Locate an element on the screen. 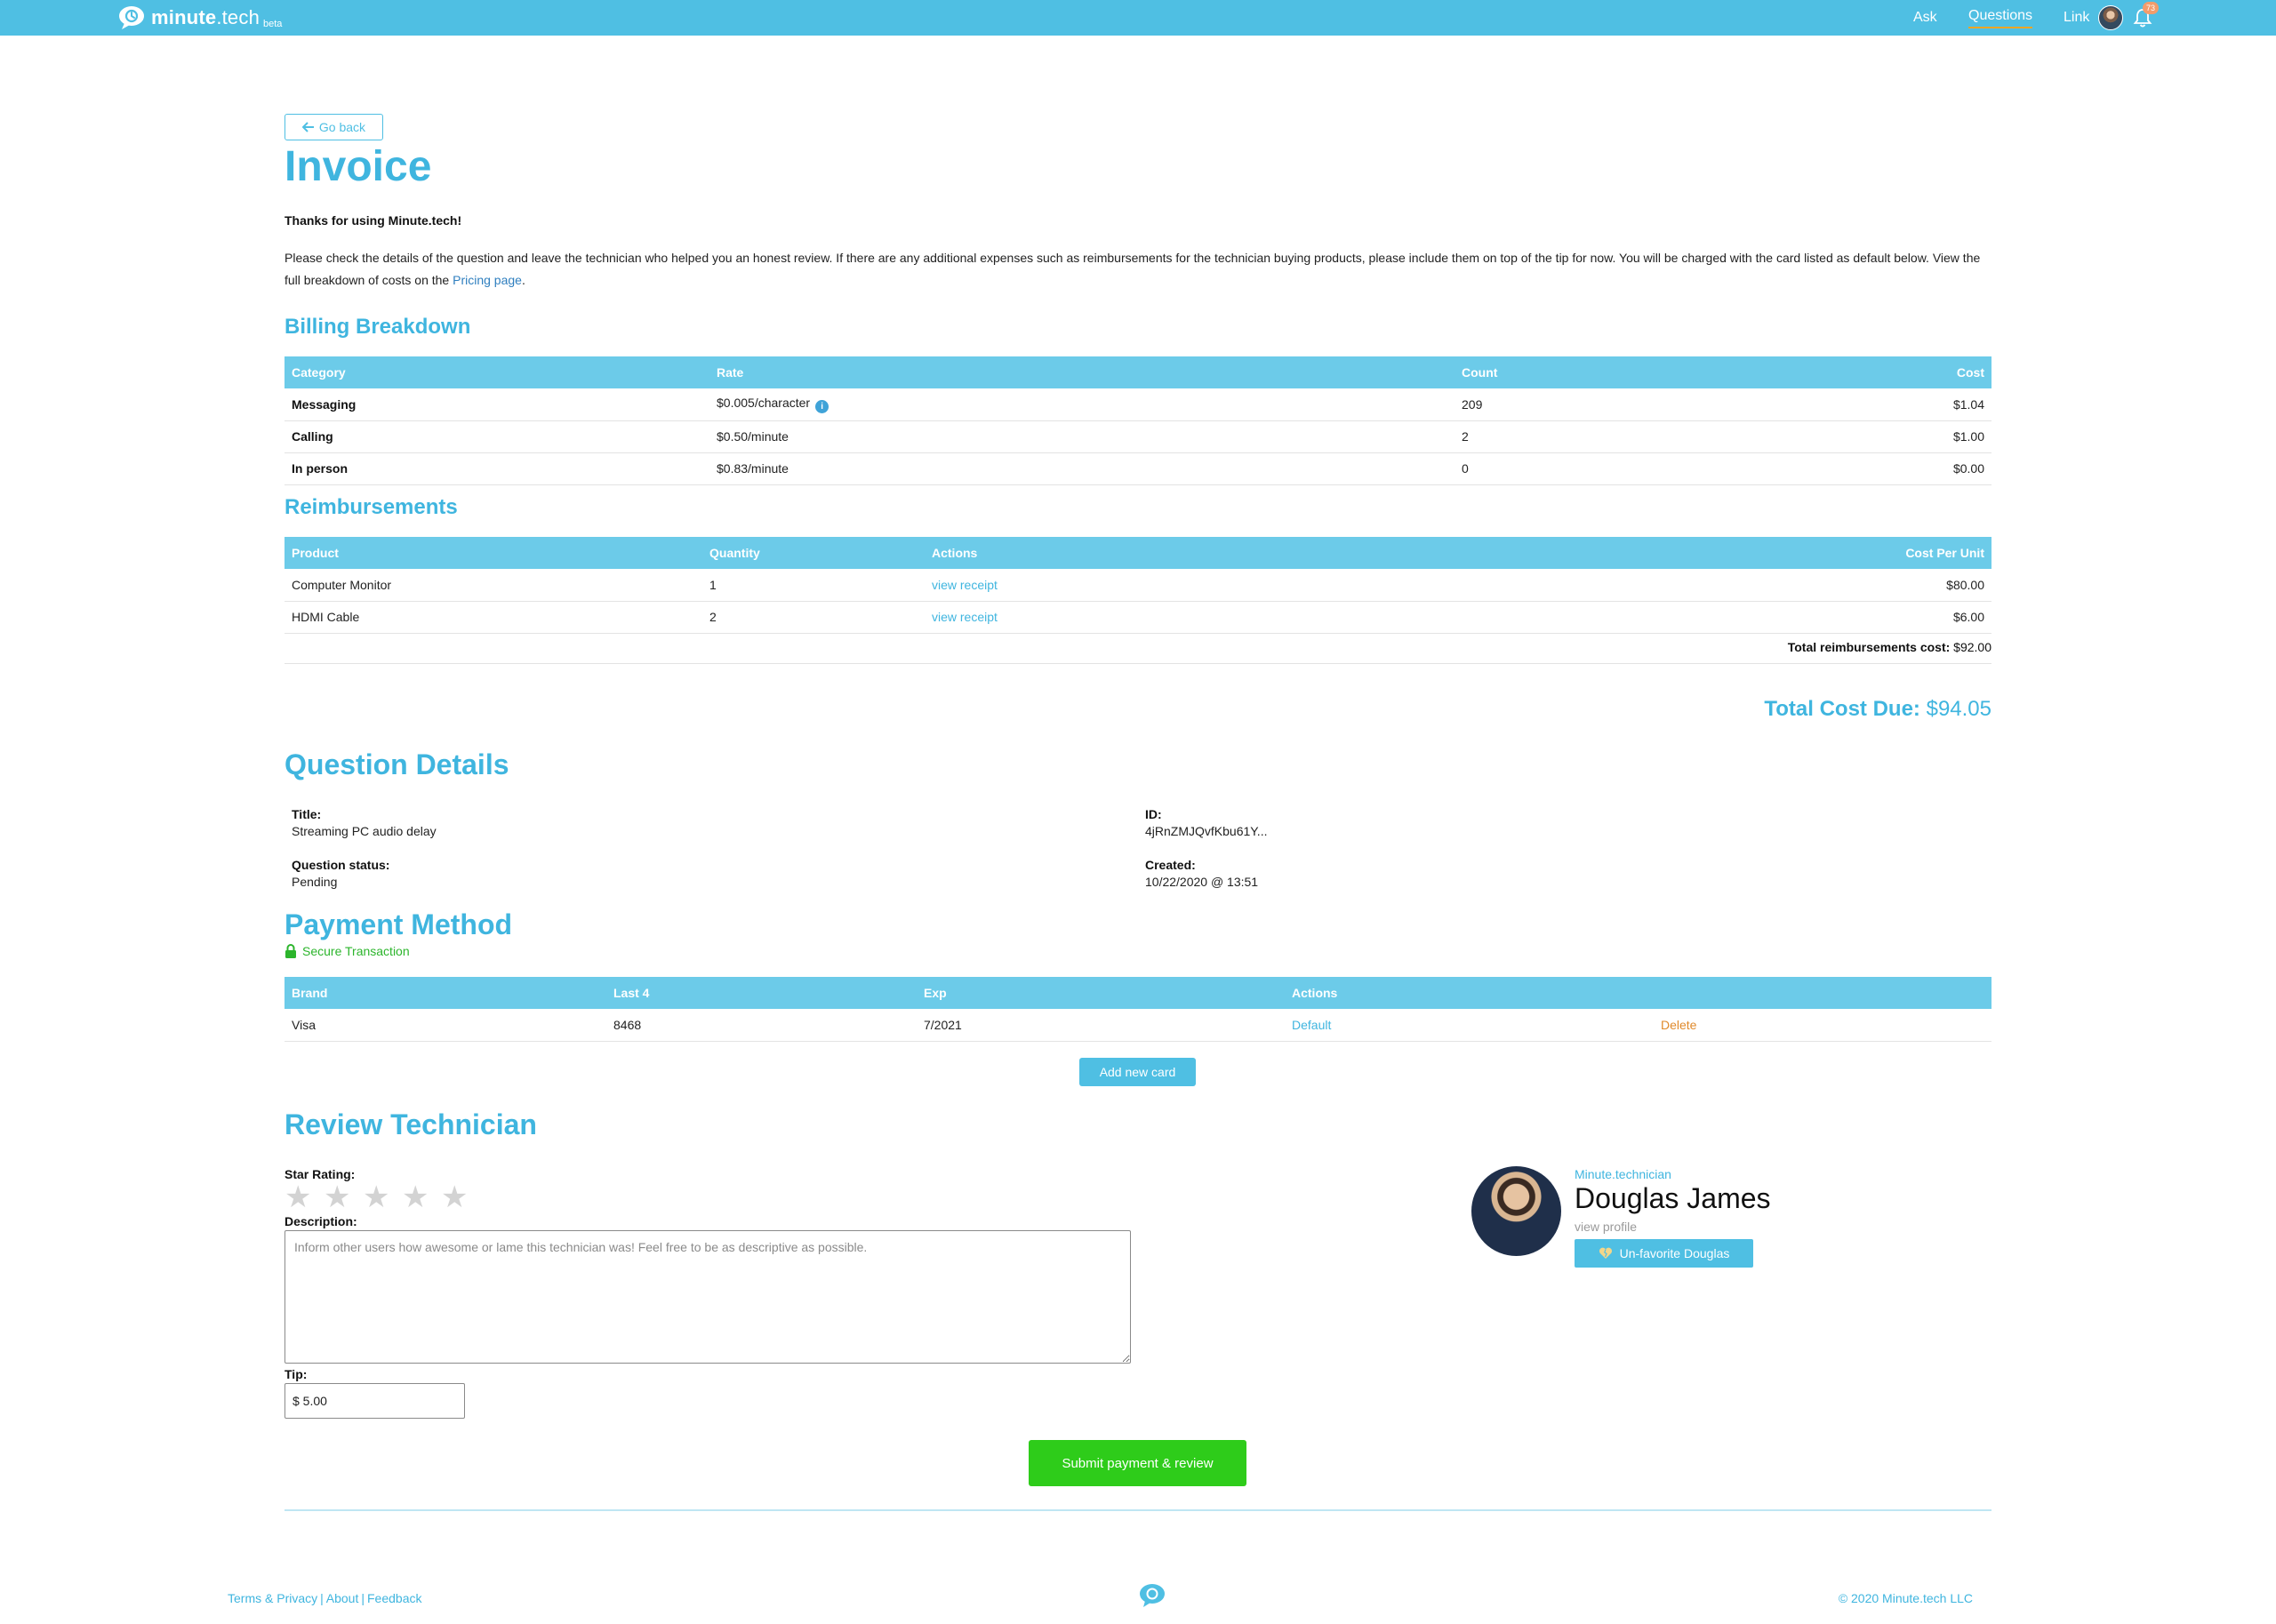  brand-logo: minute.tech beta is located at coordinates (200, 17).